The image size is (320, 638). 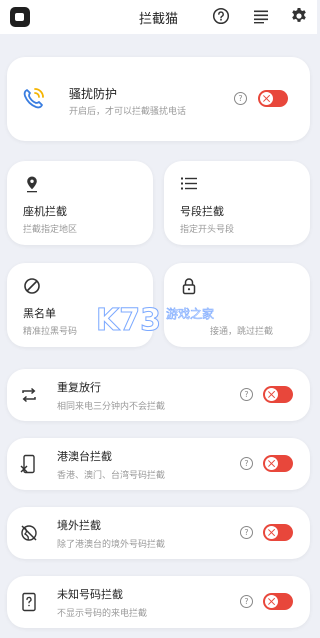 I want to click on card-subtitle: 开启后，才可以拦截骚扰电话, so click(x=128, y=112).